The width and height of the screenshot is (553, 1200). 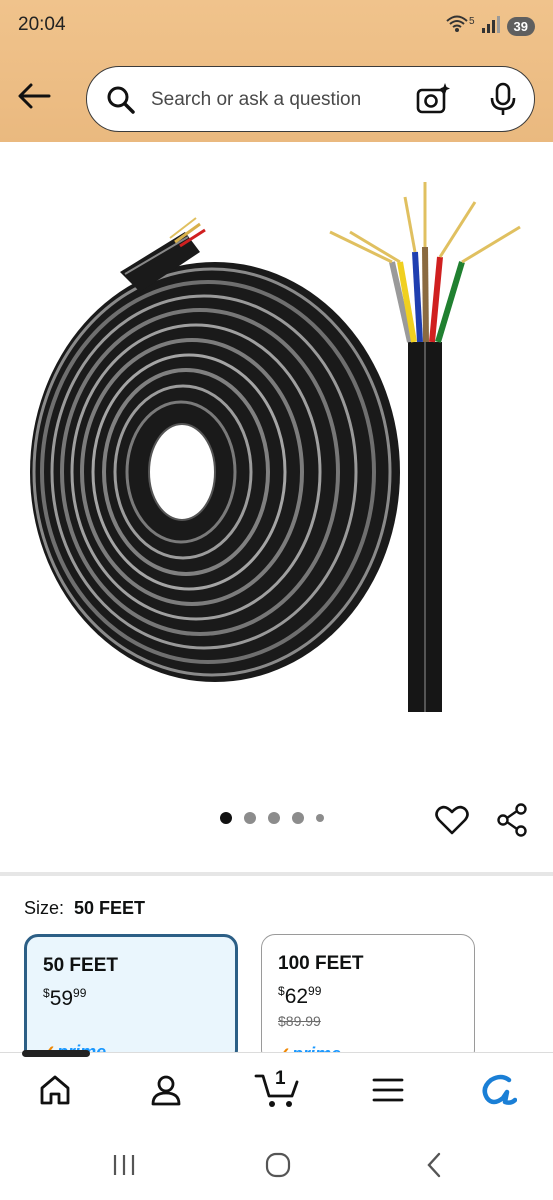 What do you see at coordinates (65, 998) in the screenshot?
I see `size-option-price: $5999` at bounding box center [65, 998].